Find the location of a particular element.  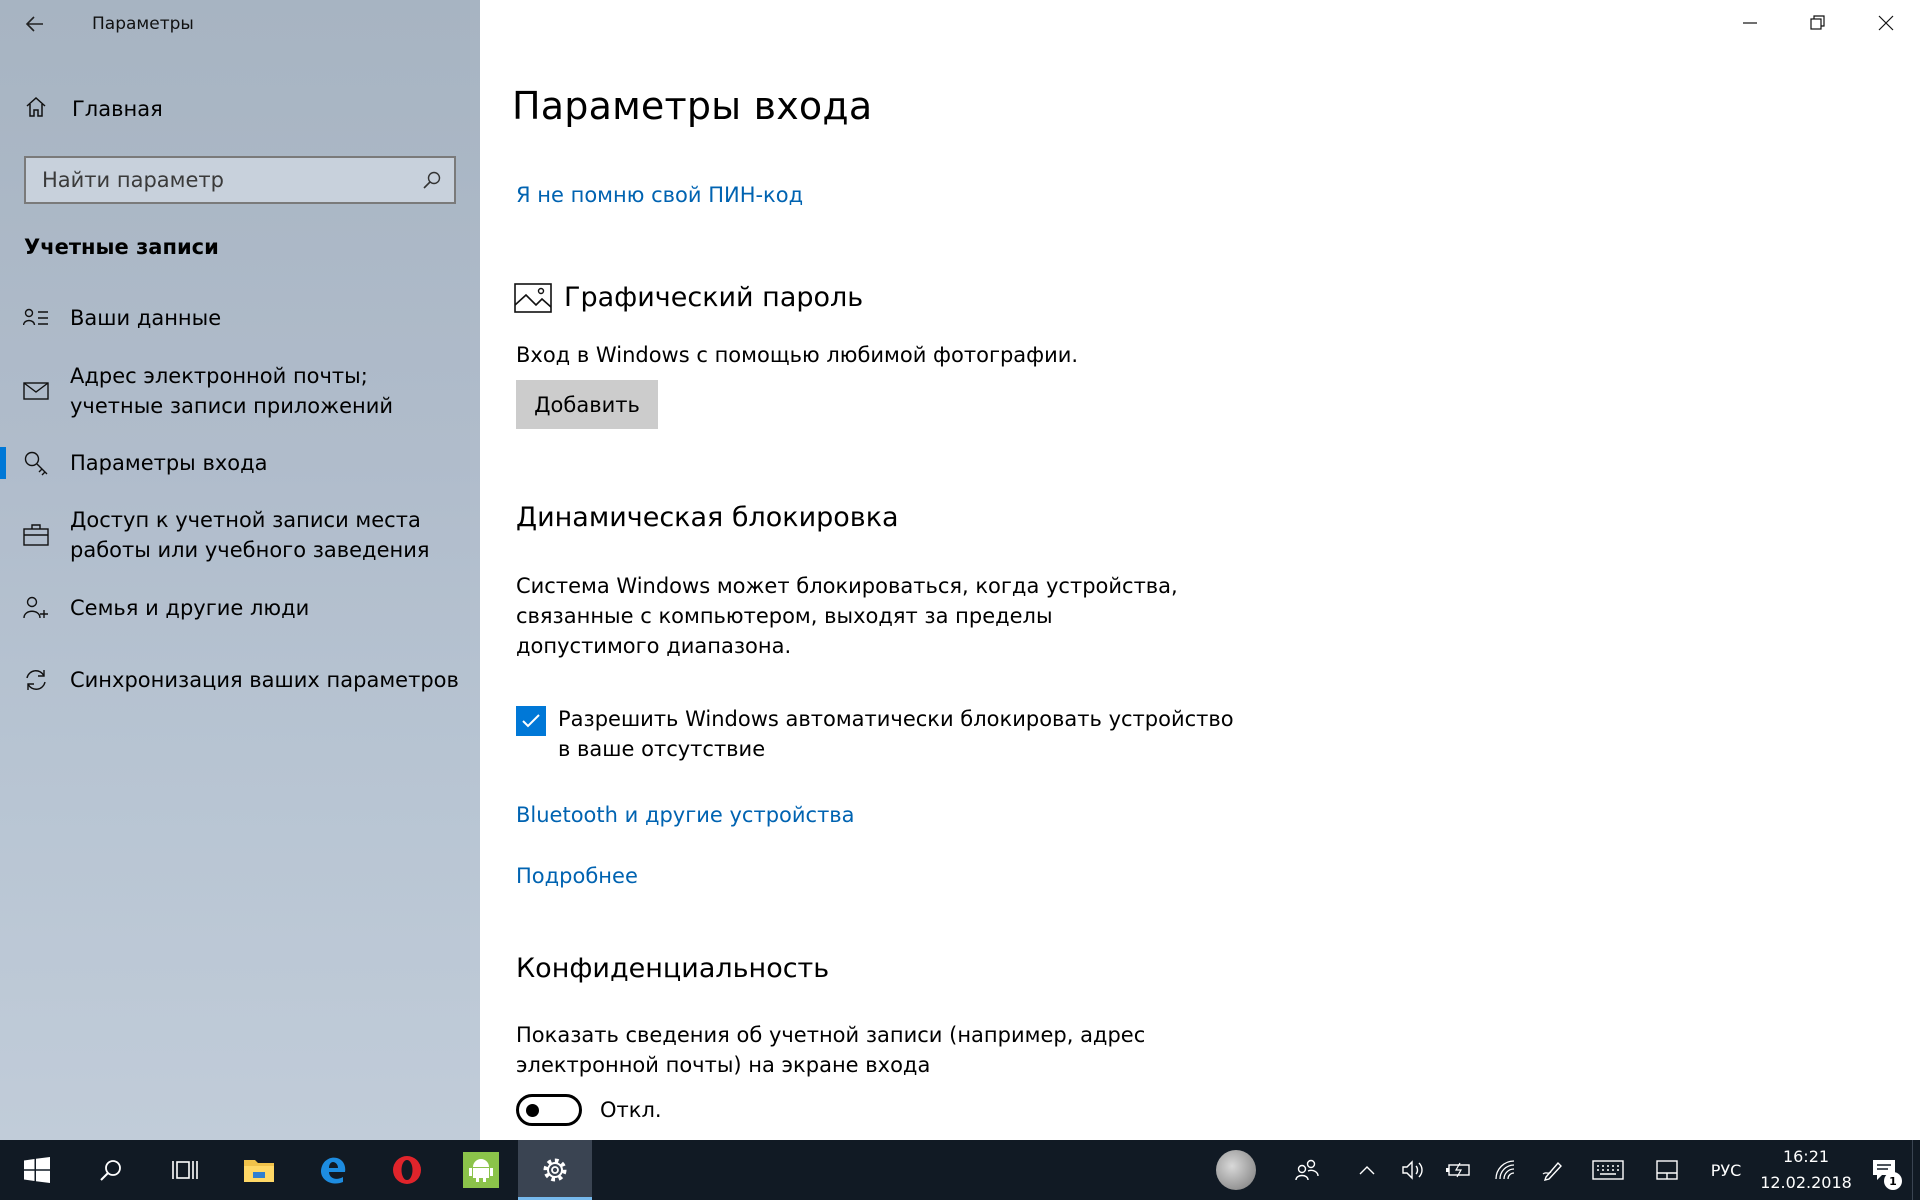

taskbar-search-button is located at coordinates (111, 1170).